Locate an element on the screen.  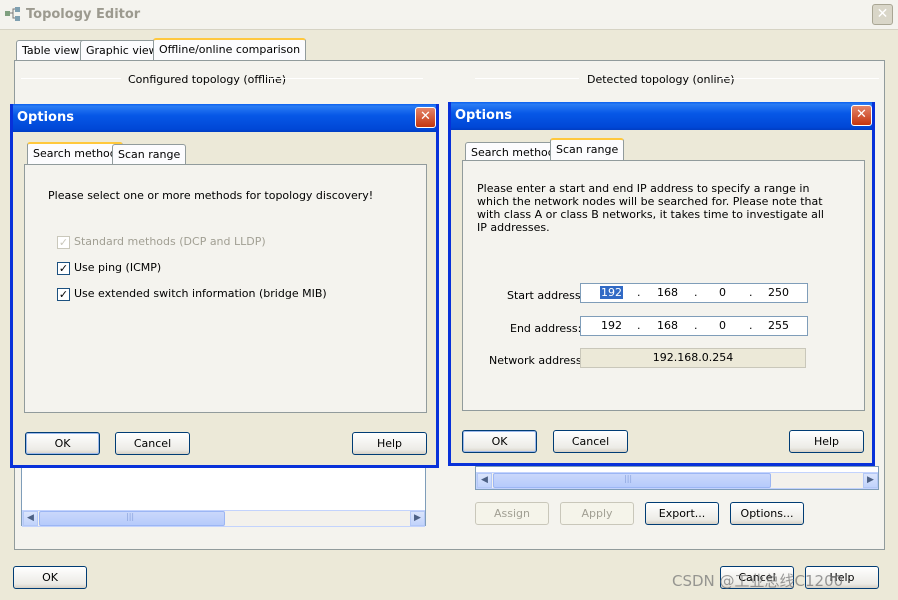
use-ping-checkbox: ✓ is located at coordinates (63, 268).